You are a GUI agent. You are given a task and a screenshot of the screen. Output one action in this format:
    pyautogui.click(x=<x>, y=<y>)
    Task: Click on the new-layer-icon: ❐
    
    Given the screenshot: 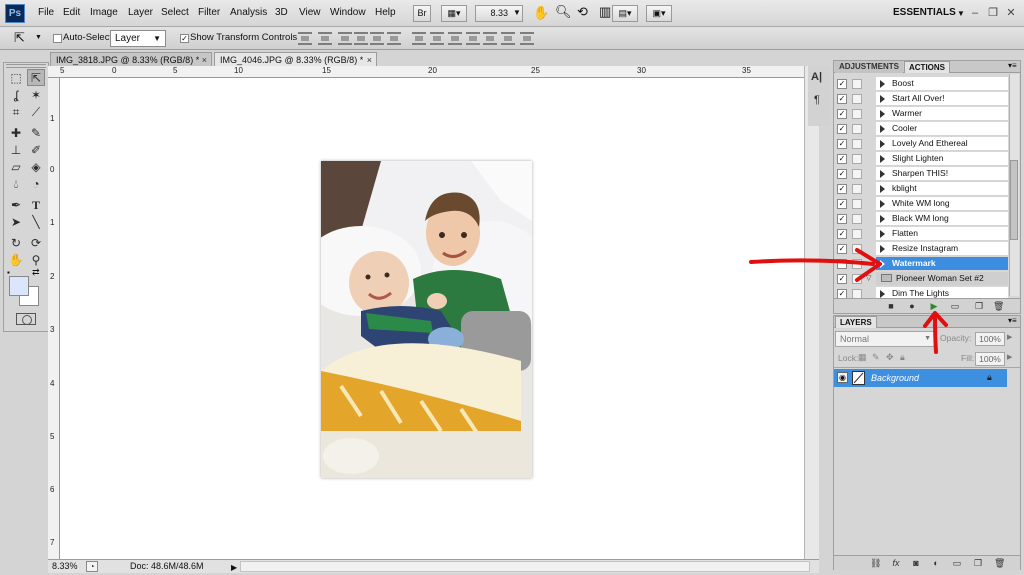 What is the action you would take?
    pyautogui.click(x=978, y=563)
    